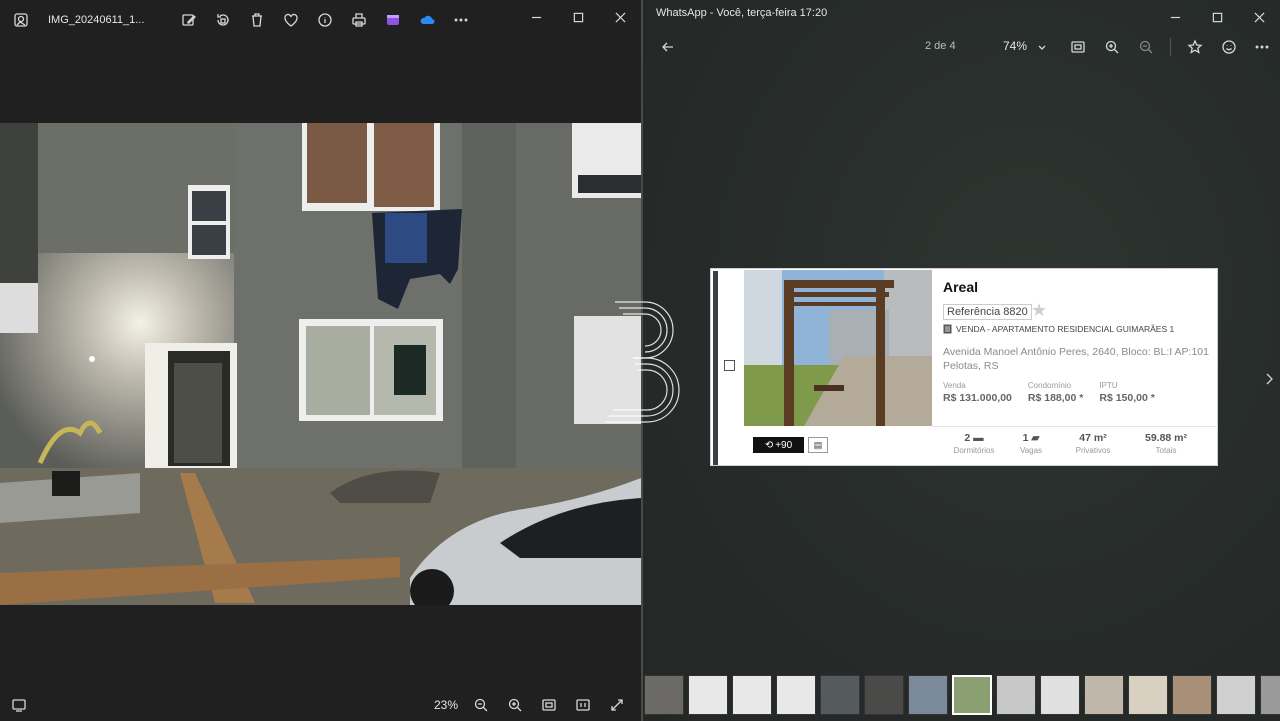  What do you see at coordinates (1166, 450) in the screenshot?
I see `feature-label: Totais` at bounding box center [1166, 450].